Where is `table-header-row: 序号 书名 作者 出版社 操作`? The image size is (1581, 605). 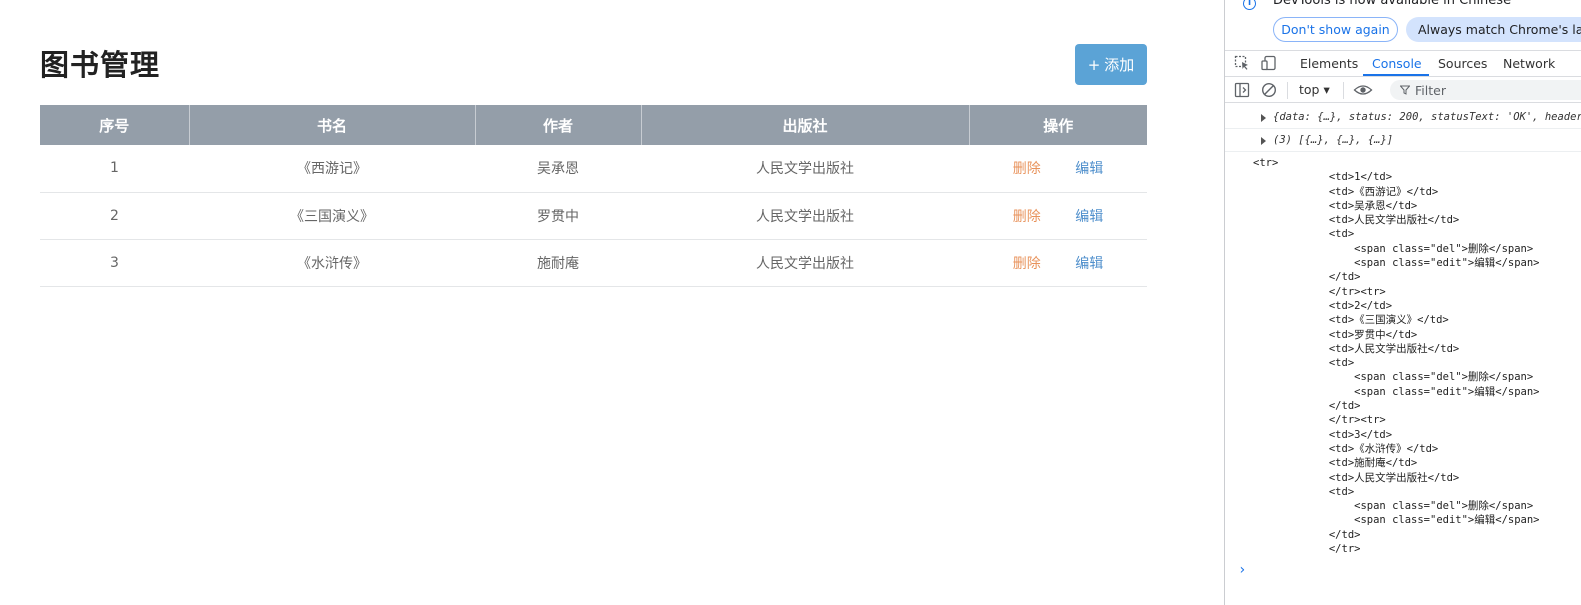
table-header-row: 序号 书名 作者 出版社 操作 is located at coordinates (593, 125).